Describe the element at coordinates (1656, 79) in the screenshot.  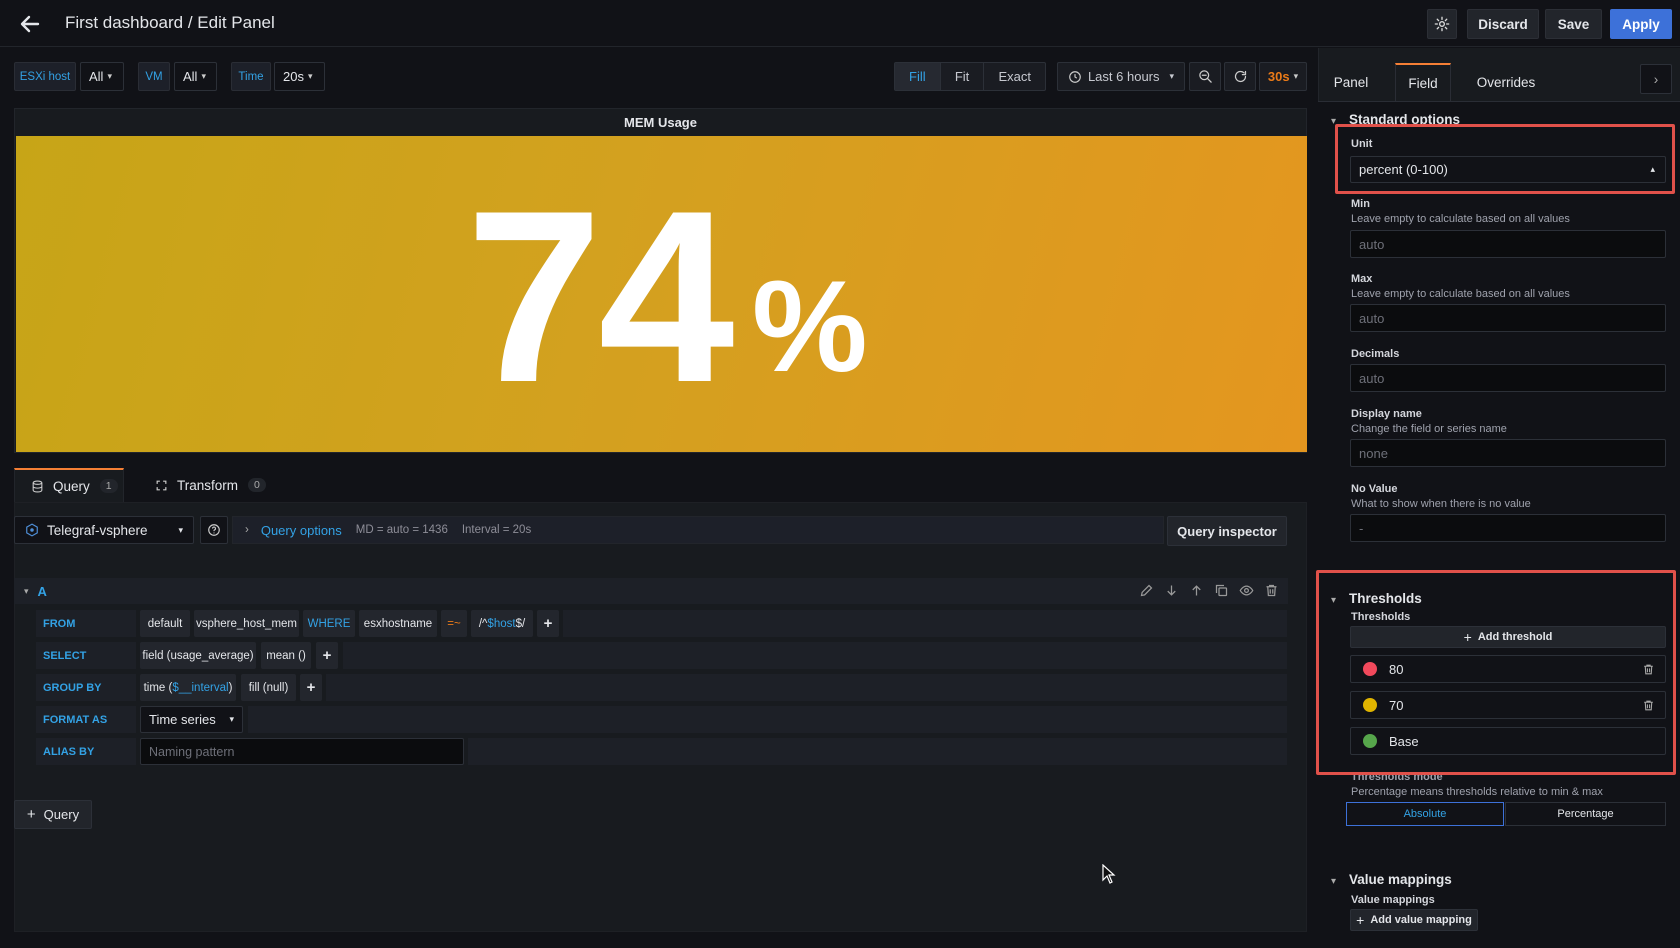
I see `collapse-sidebar-button: ›` at that location.